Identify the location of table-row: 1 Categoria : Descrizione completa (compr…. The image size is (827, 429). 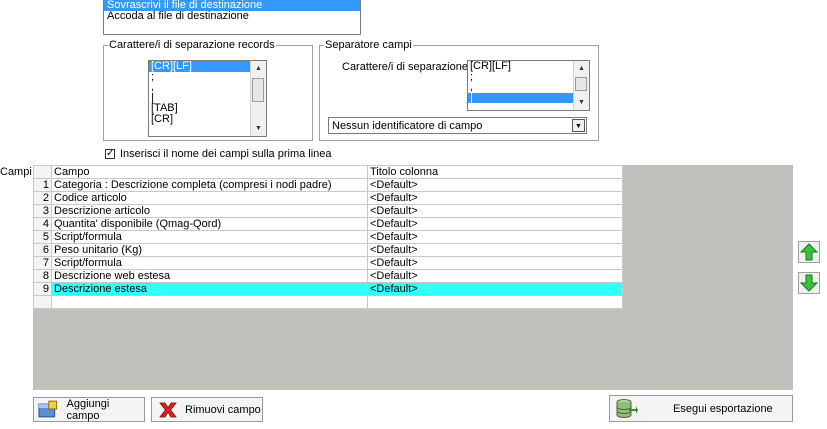
(328, 185).